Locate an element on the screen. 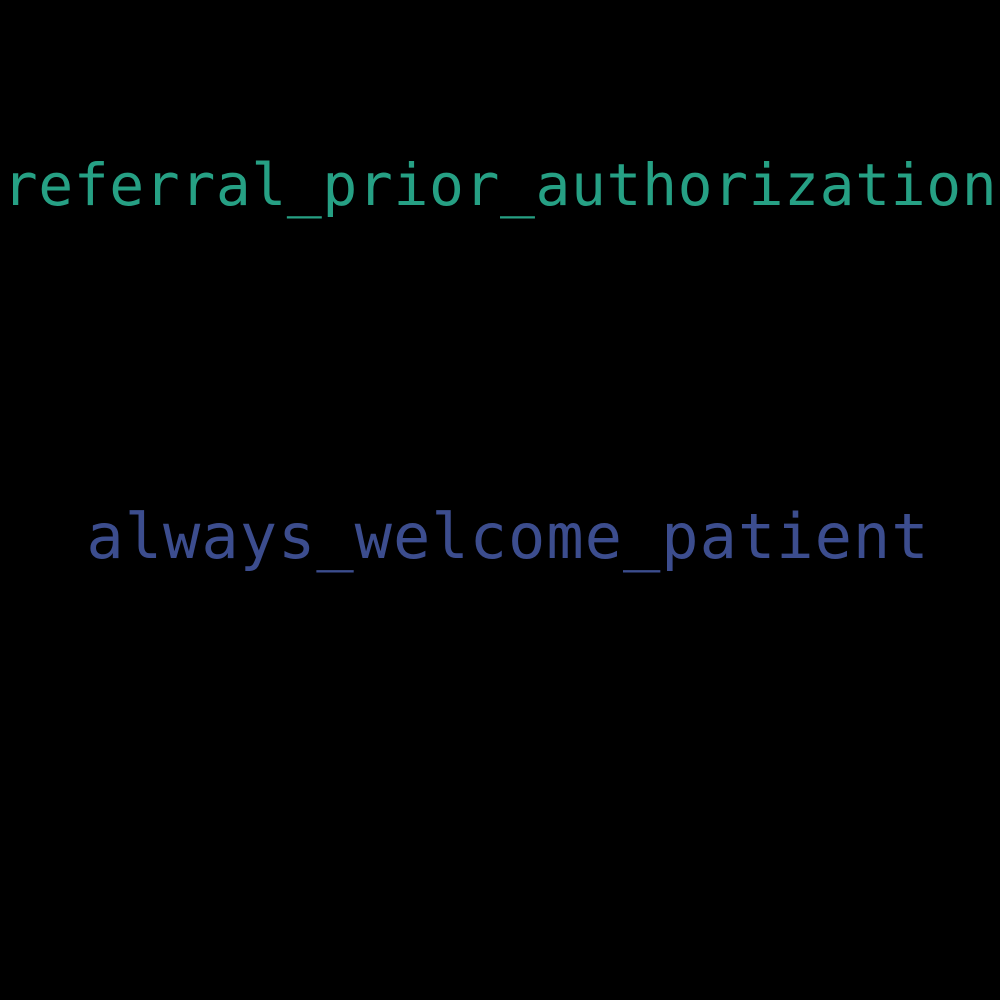  word-referral-prior-authorization: referral_prior_authorization is located at coordinates (500, 185).